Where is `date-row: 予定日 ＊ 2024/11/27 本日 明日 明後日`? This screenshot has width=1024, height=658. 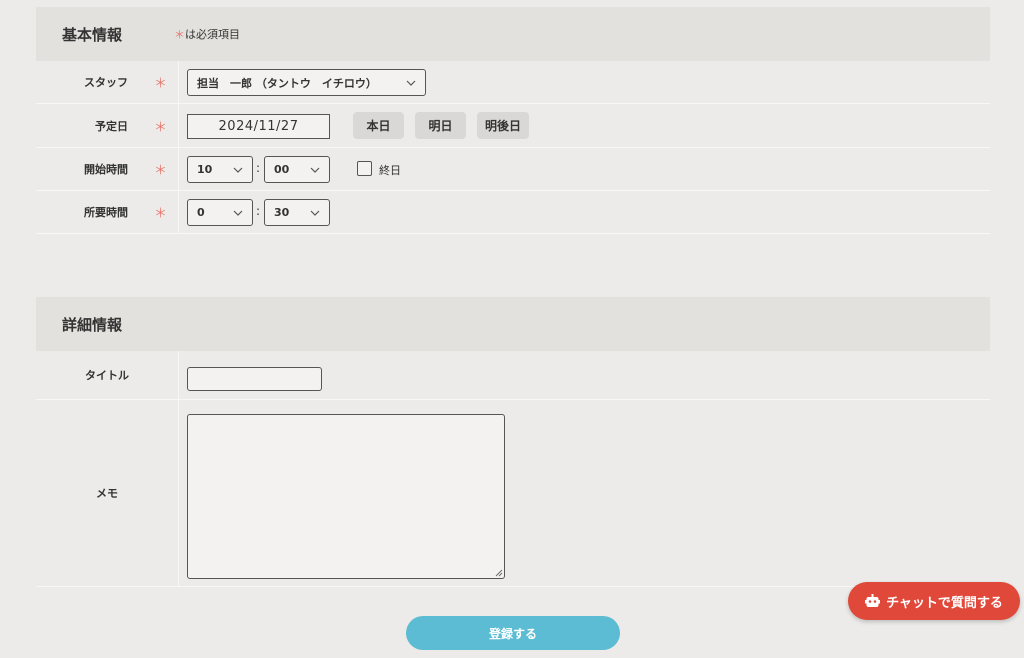 date-row: 予定日 ＊ 2024/11/27 本日 明日 明後日 is located at coordinates (513, 126).